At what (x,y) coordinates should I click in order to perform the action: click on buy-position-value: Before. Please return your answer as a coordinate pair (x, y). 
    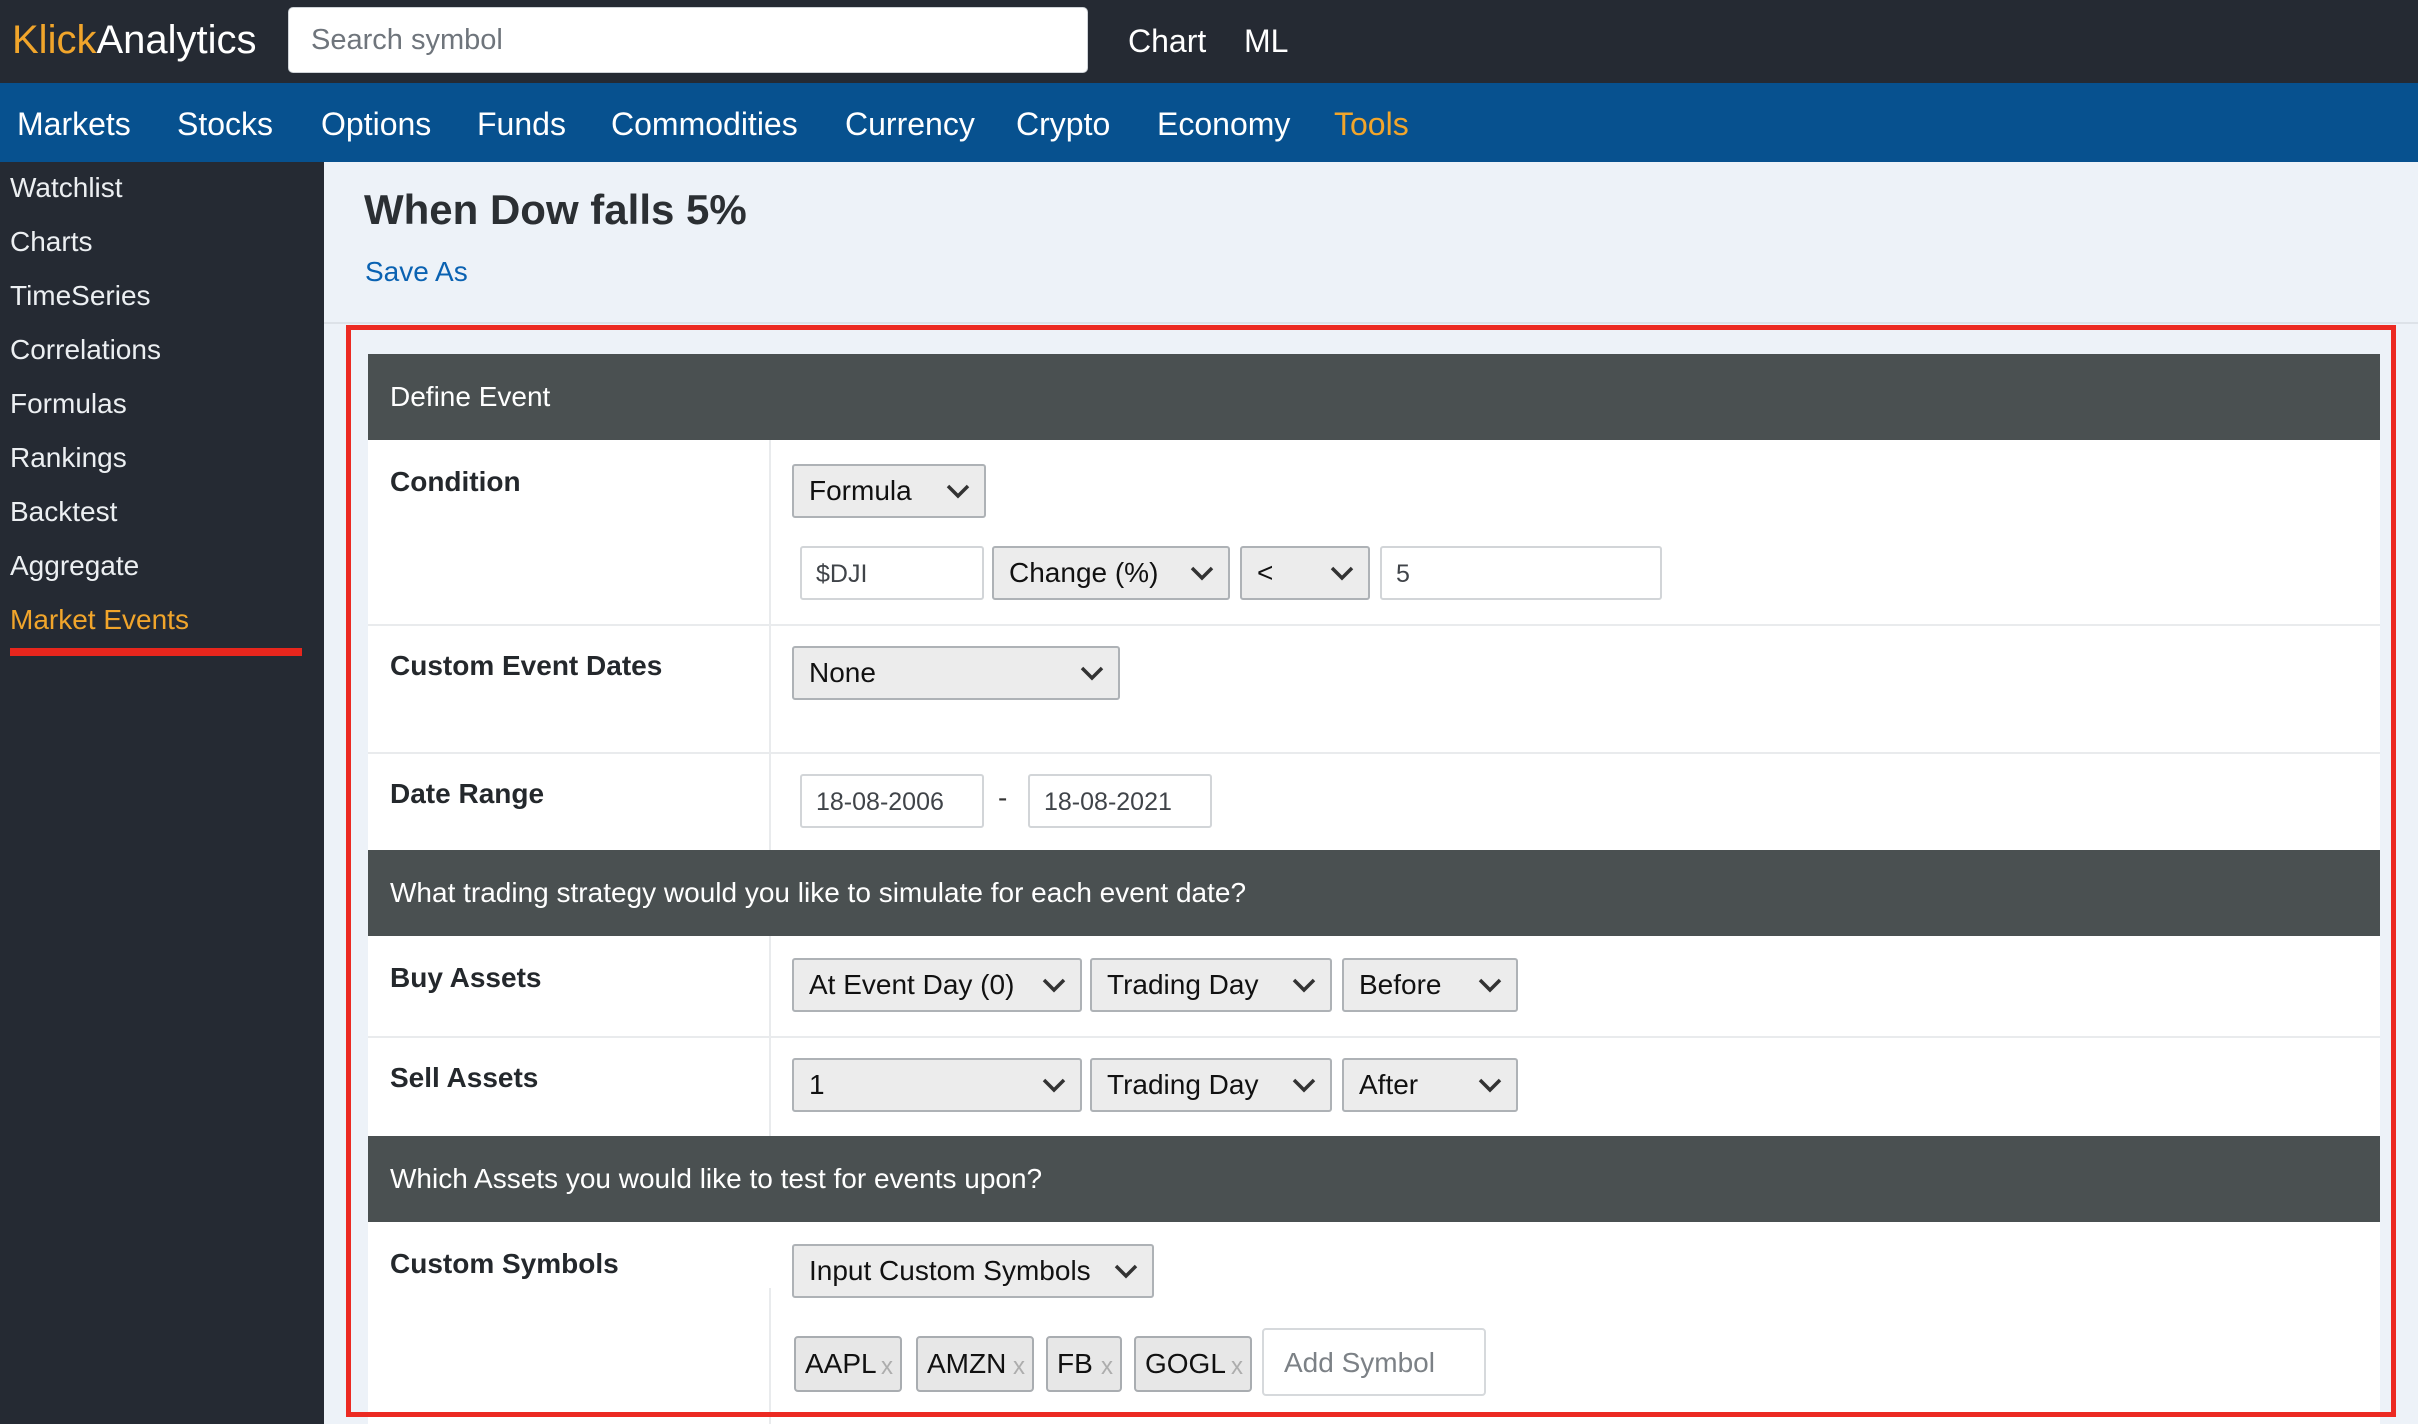
    Looking at the image, I should click on (1400, 984).